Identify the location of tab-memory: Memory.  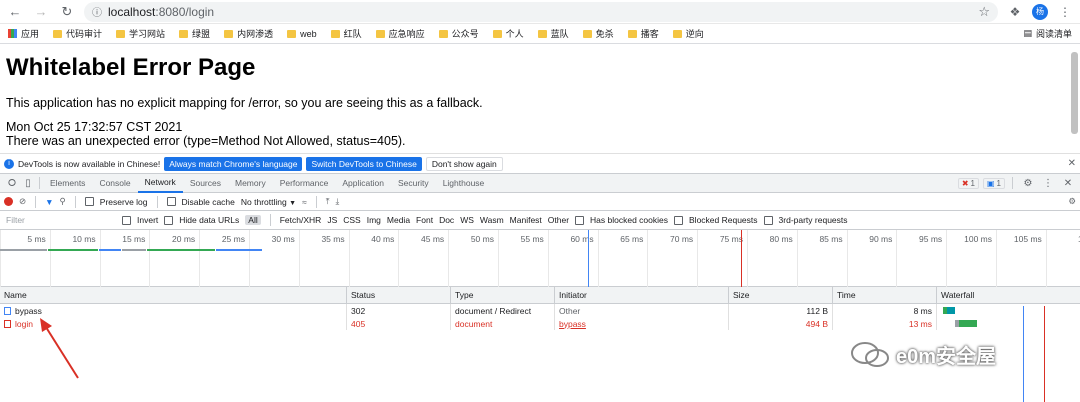
(250, 183).